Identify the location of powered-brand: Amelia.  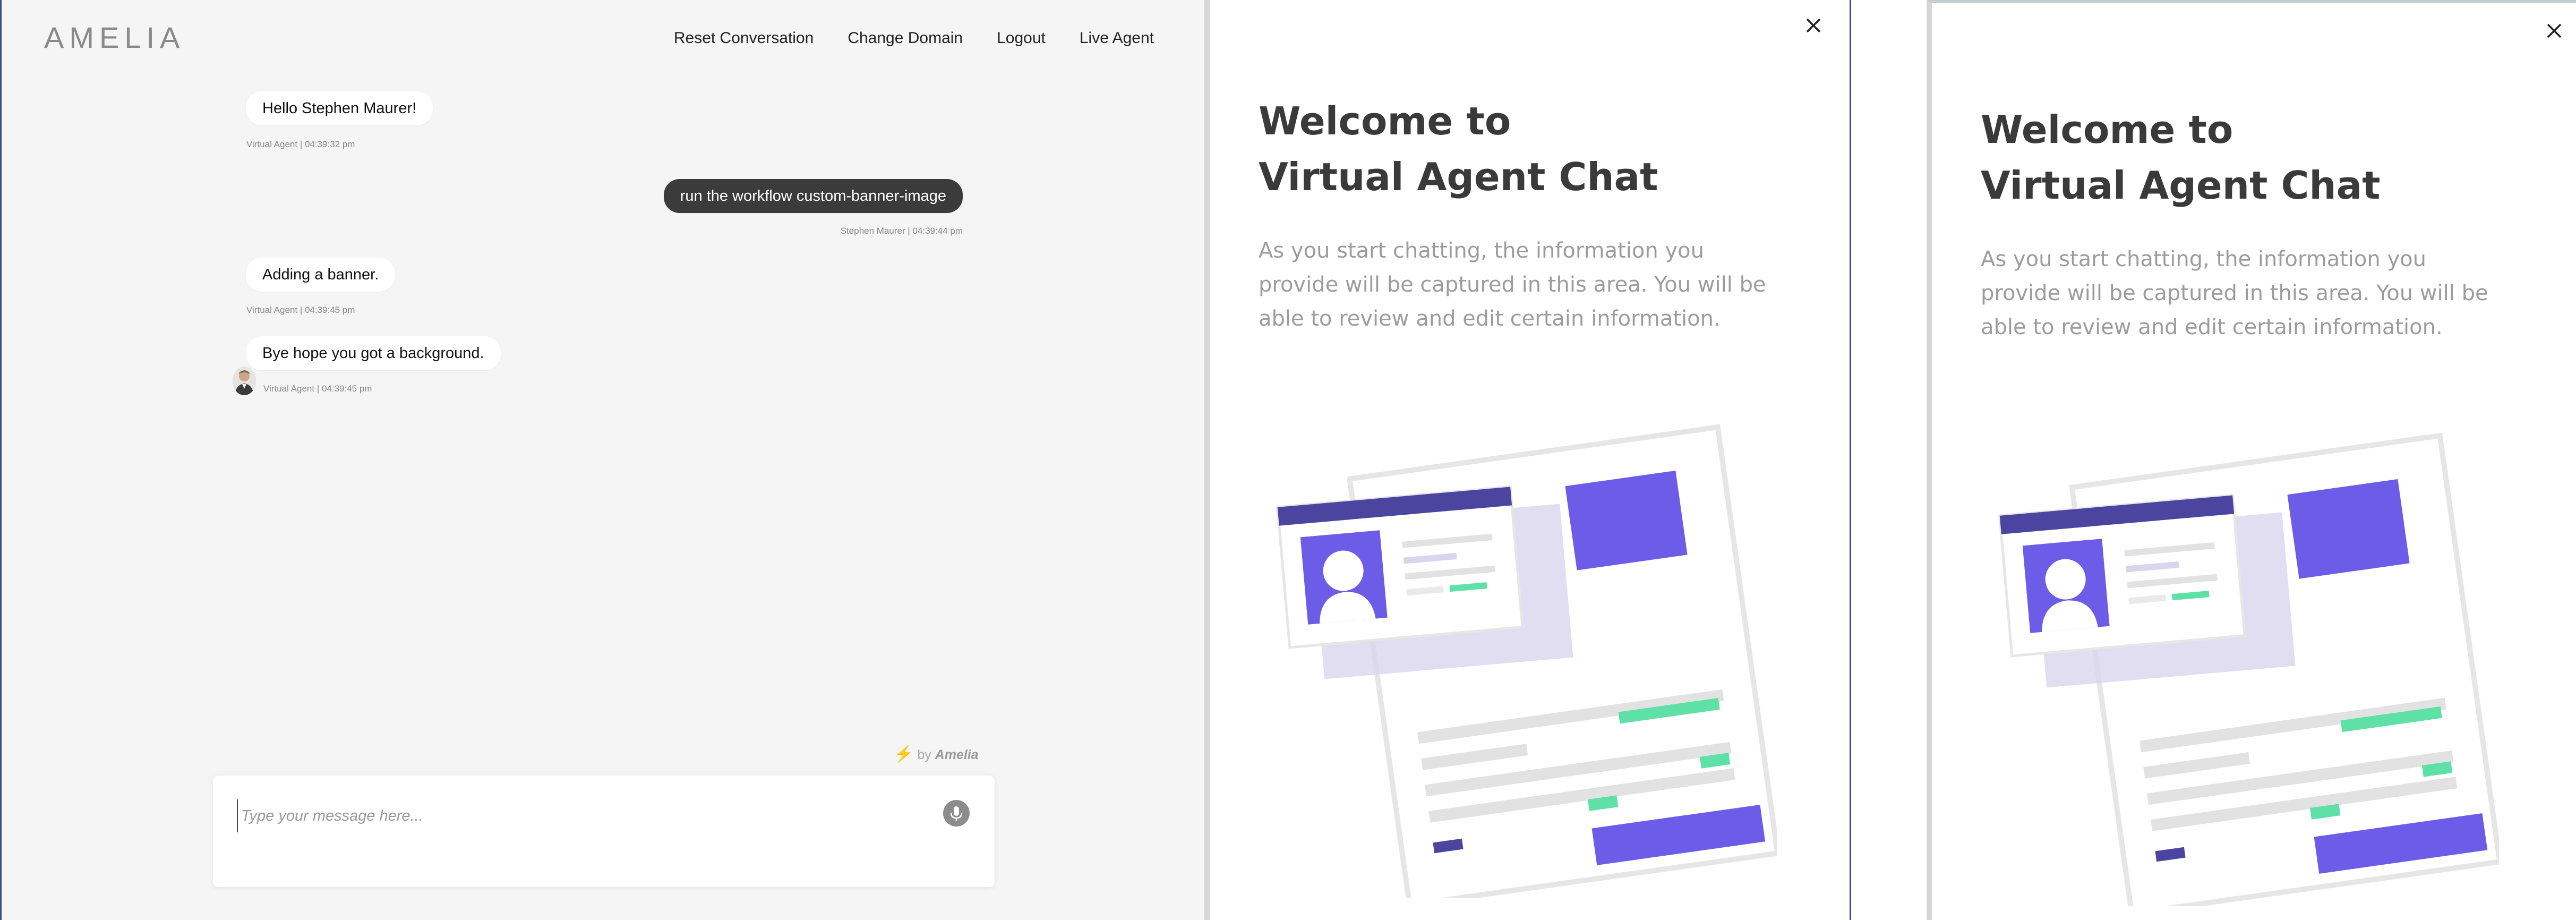
(957, 754).